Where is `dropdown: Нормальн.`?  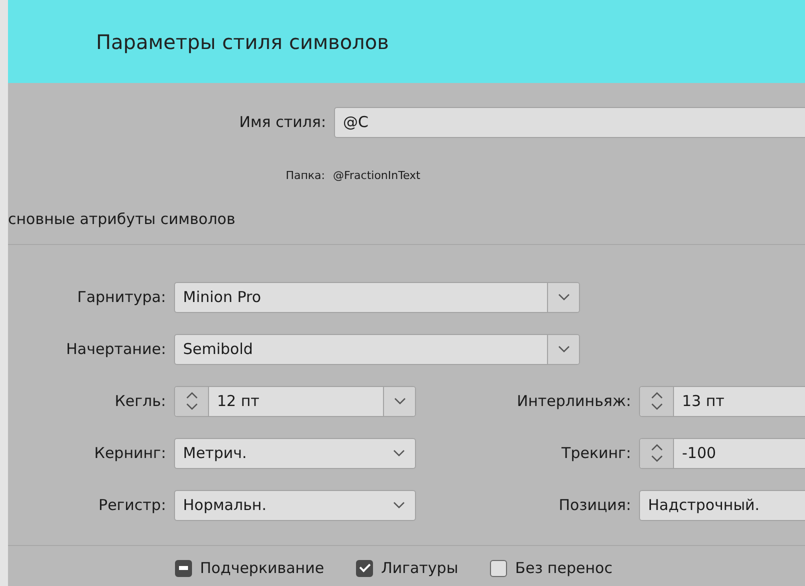 dropdown: Нормальн. is located at coordinates (295, 505).